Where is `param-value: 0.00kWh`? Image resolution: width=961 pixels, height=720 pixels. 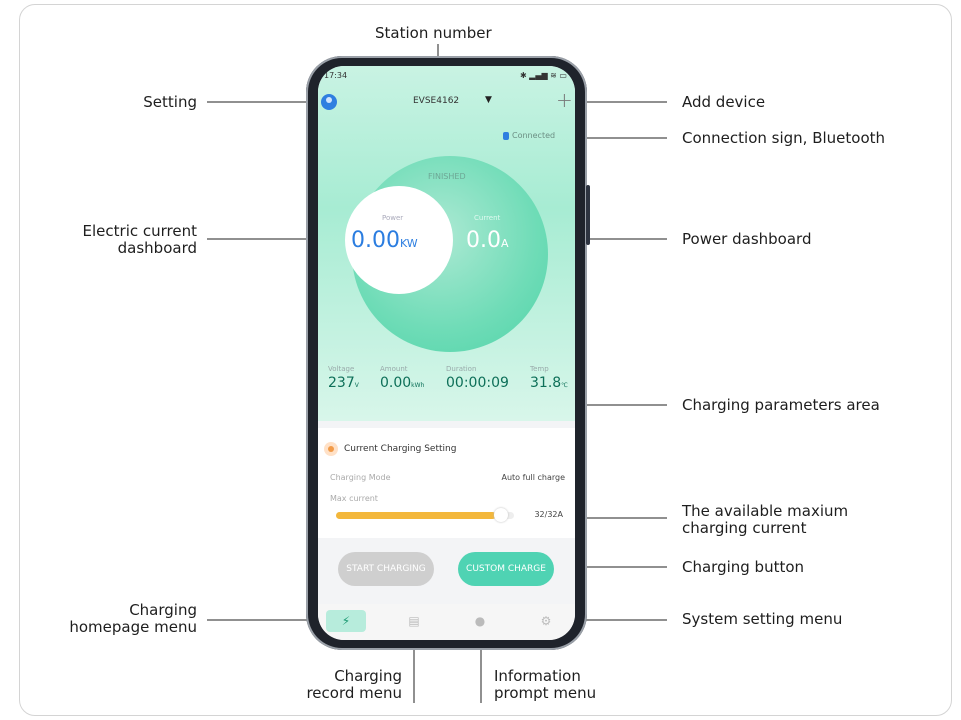 param-value: 0.00kWh is located at coordinates (402, 383).